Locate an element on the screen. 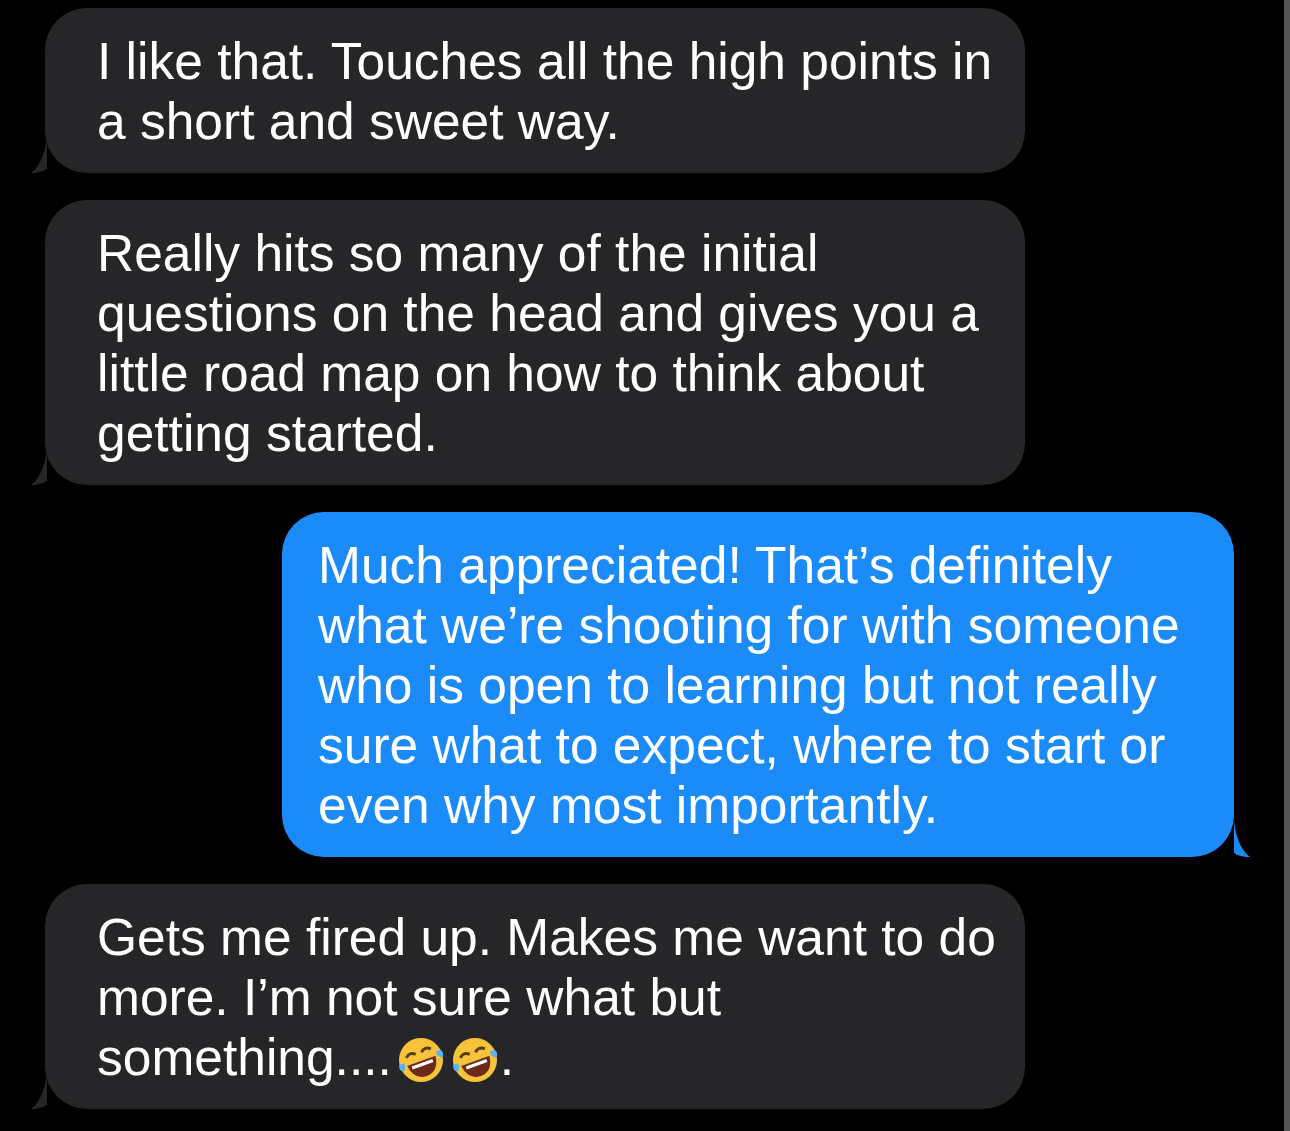 This screenshot has height=1131, width=1290. message-text: I like that. Touches all the high points in a short and sweet way. is located at coordinates (545, 91).